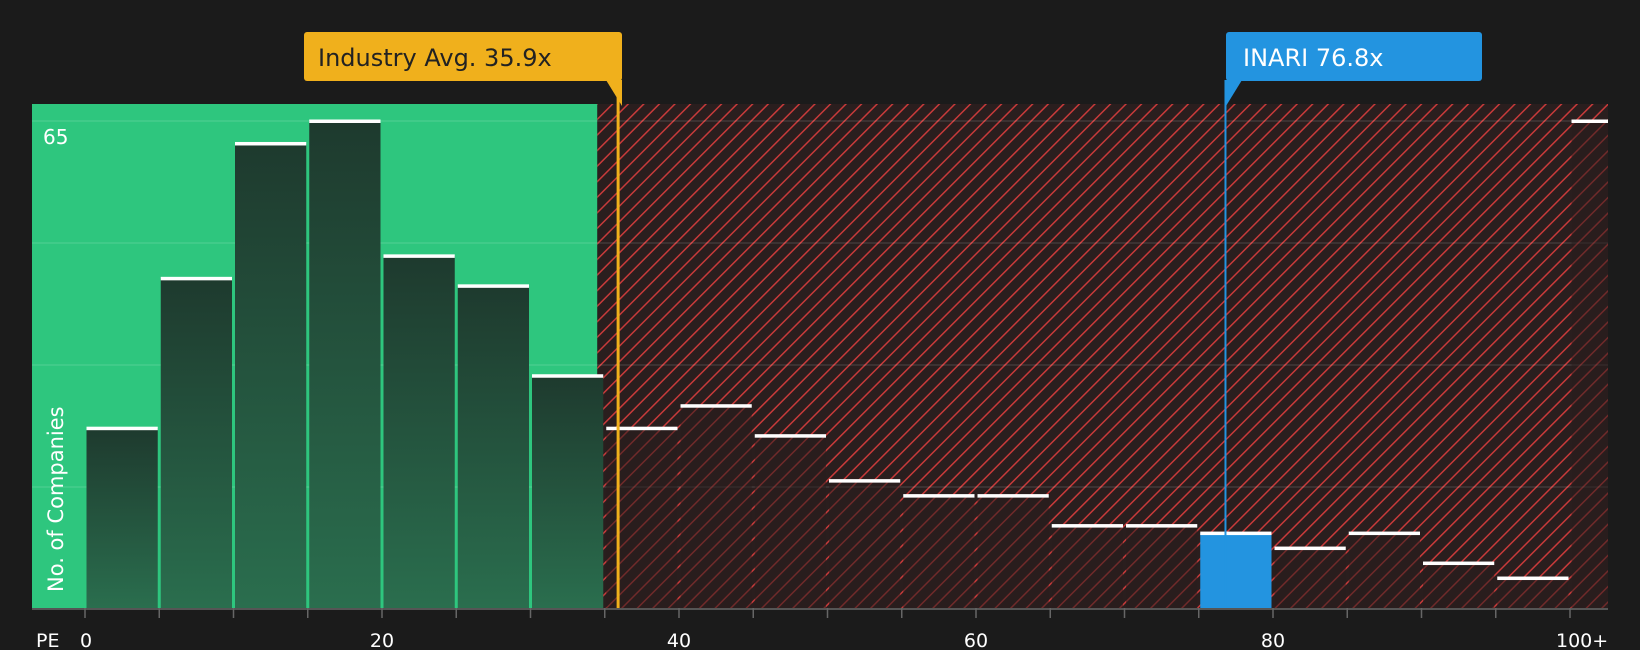 The height and width of the screenshot is (650, 1640). What do you see at coordinates (382, 640) in the screenshot?
I see `x-tick-label: 20` at bounding box center [382, 640].